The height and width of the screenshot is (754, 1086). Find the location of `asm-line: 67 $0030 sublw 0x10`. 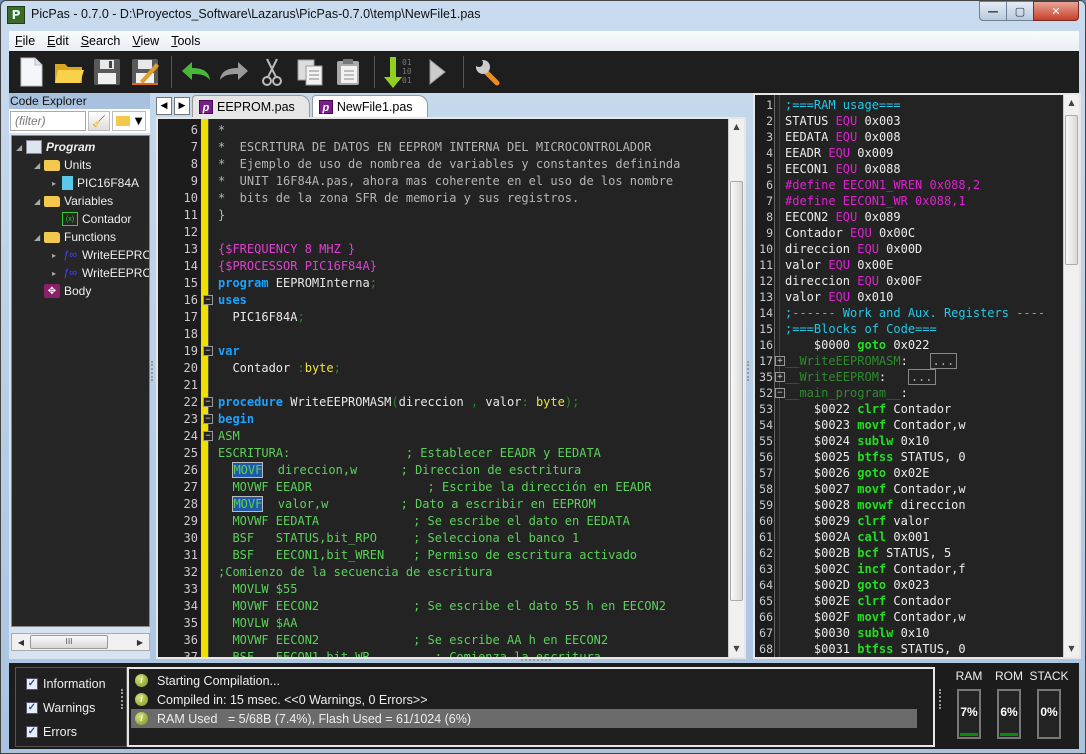

asm-line: 67 $0030 sublw 0x10 is located at coordinates (910, 633).